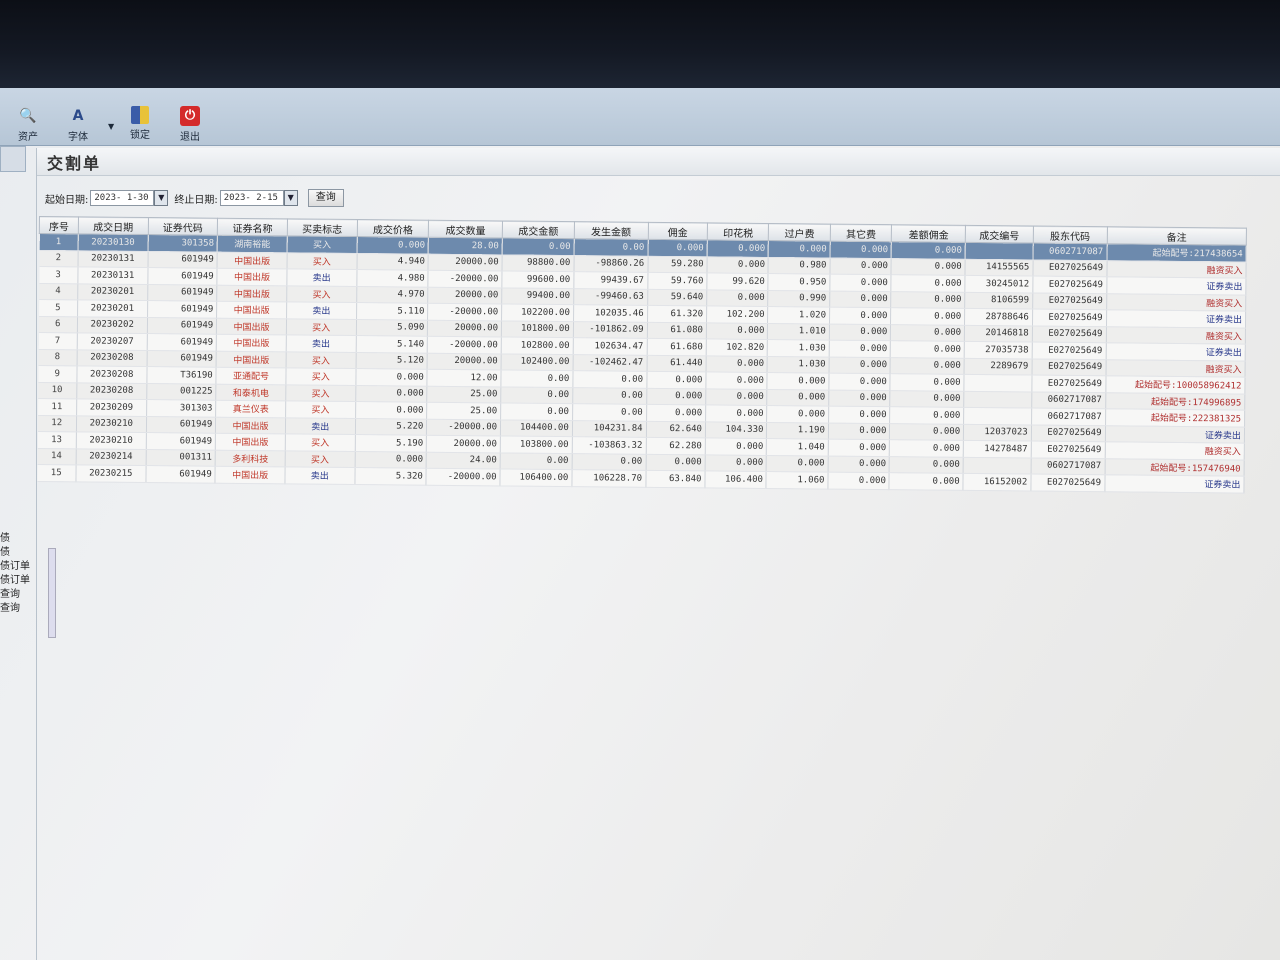 Image resolution: width=1280 pixels, height=960 pixels. I want to click on table-cell: 5.120, so click(391, 361).